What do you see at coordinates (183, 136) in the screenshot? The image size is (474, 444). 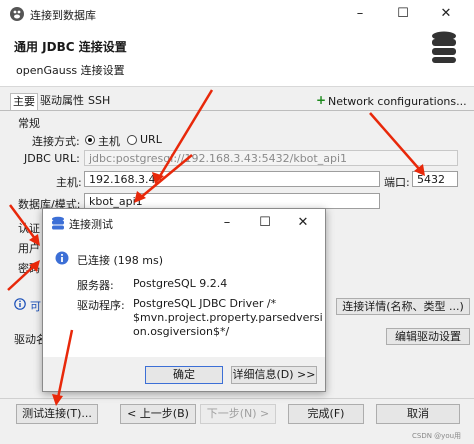 I see `arrow-to-host` at bounding box center [183, 136].